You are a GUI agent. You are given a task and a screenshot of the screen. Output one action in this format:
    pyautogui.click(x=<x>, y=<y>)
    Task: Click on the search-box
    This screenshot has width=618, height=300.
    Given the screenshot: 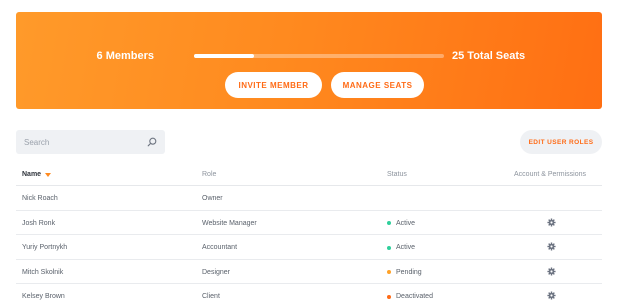 What is the action you would take?
    pyautogui.click(x=90, y=142)
    